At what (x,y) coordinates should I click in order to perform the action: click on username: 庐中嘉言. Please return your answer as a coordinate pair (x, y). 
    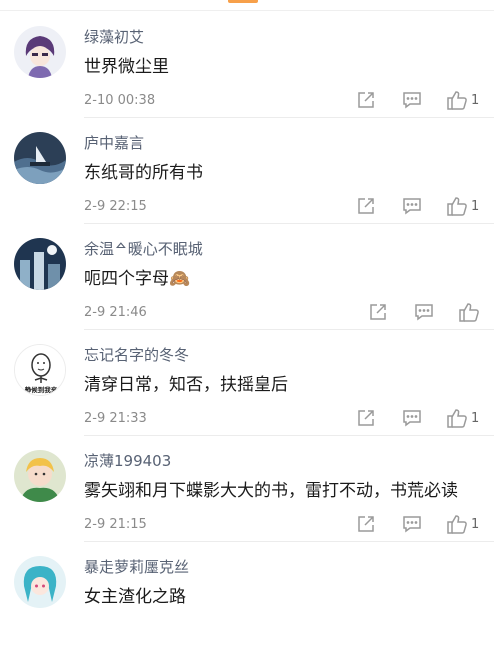
    Looking at the image, I should click on (114, 142).